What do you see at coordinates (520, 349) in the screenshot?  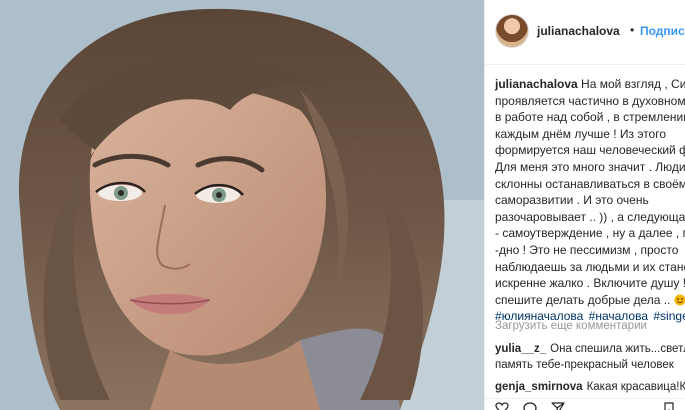 I see `comment-username: yulia__z_` at bounding box center [520, 349].